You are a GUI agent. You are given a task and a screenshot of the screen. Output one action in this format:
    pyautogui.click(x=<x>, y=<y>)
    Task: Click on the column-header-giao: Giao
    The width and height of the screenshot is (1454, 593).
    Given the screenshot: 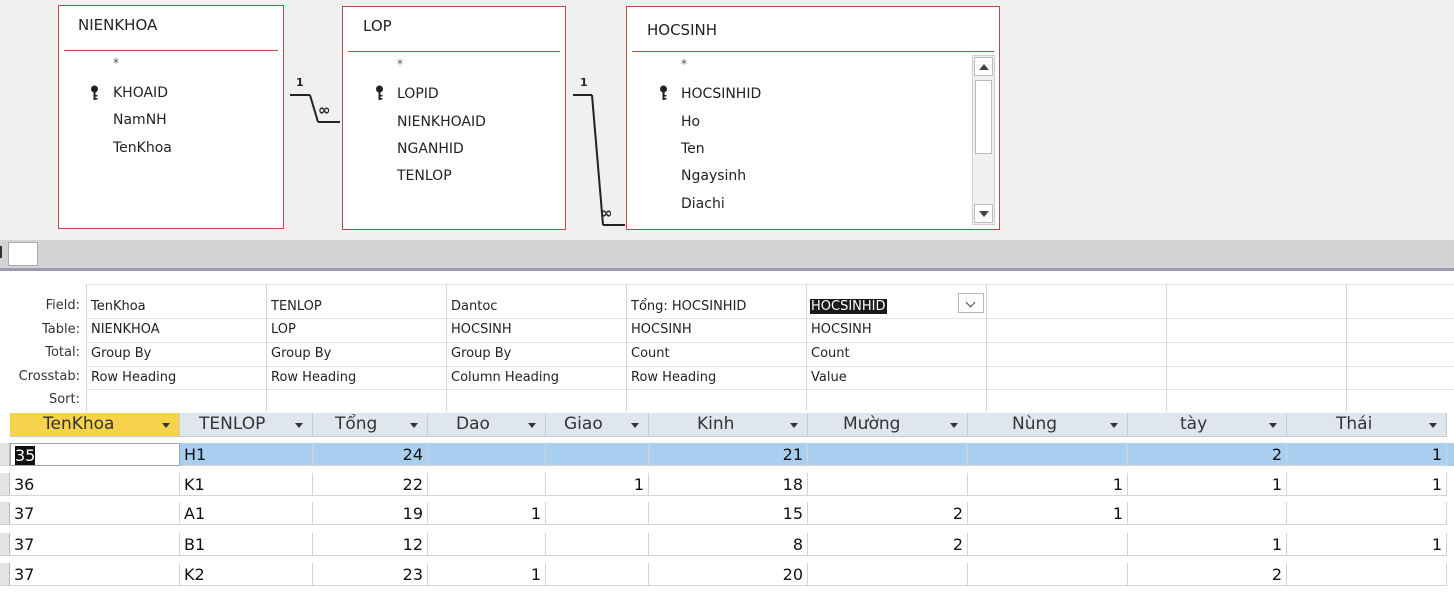 What is the action you would take?
    pyautogui.click(x=597, y=425)
    